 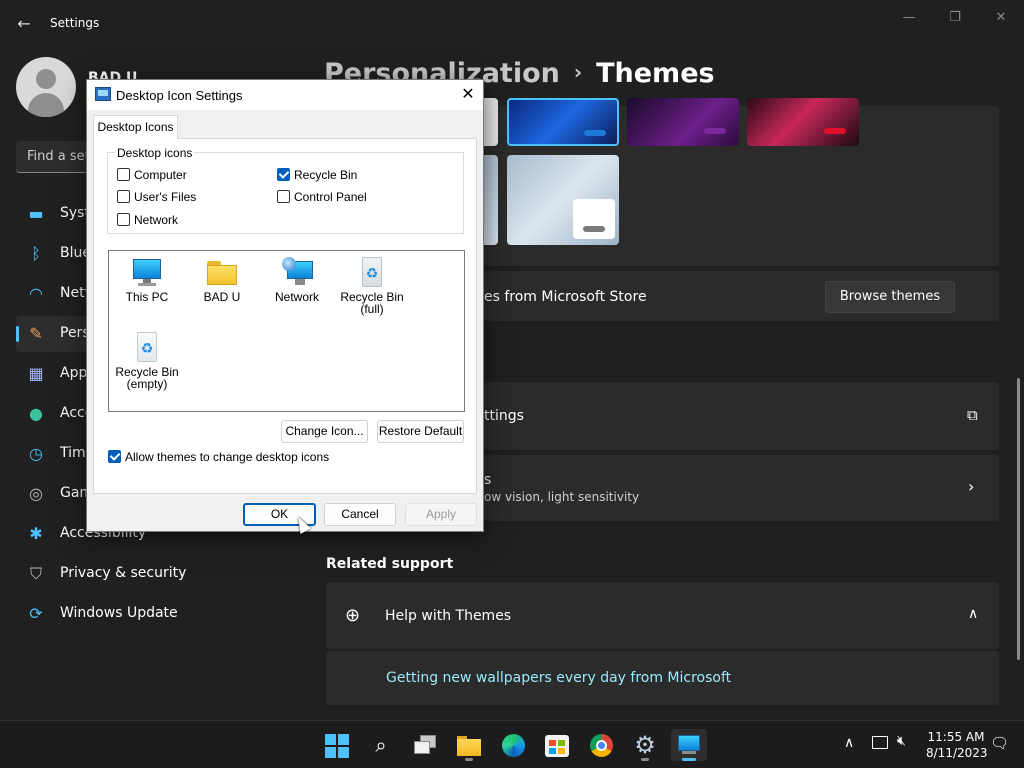 I want to click on contrast-themes-subtitle: ow vision, light sensitivity, so click(x=562, y=497).